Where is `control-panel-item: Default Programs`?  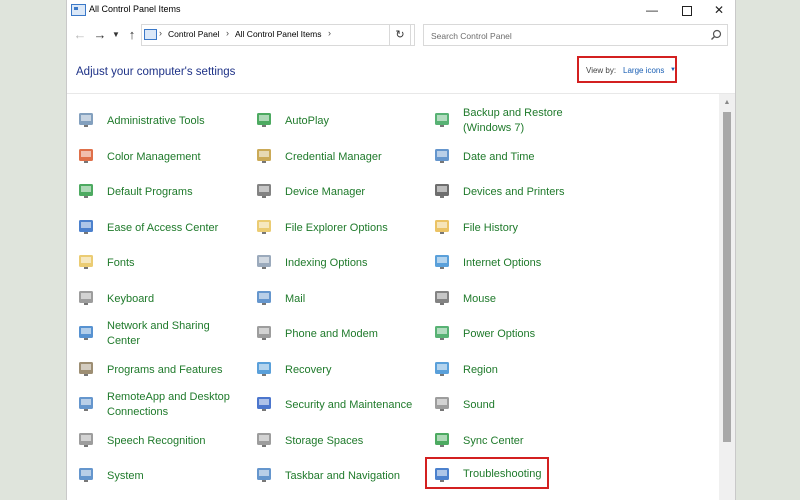 control-panel-item: Default Programs is located at coordinates (162, 191).